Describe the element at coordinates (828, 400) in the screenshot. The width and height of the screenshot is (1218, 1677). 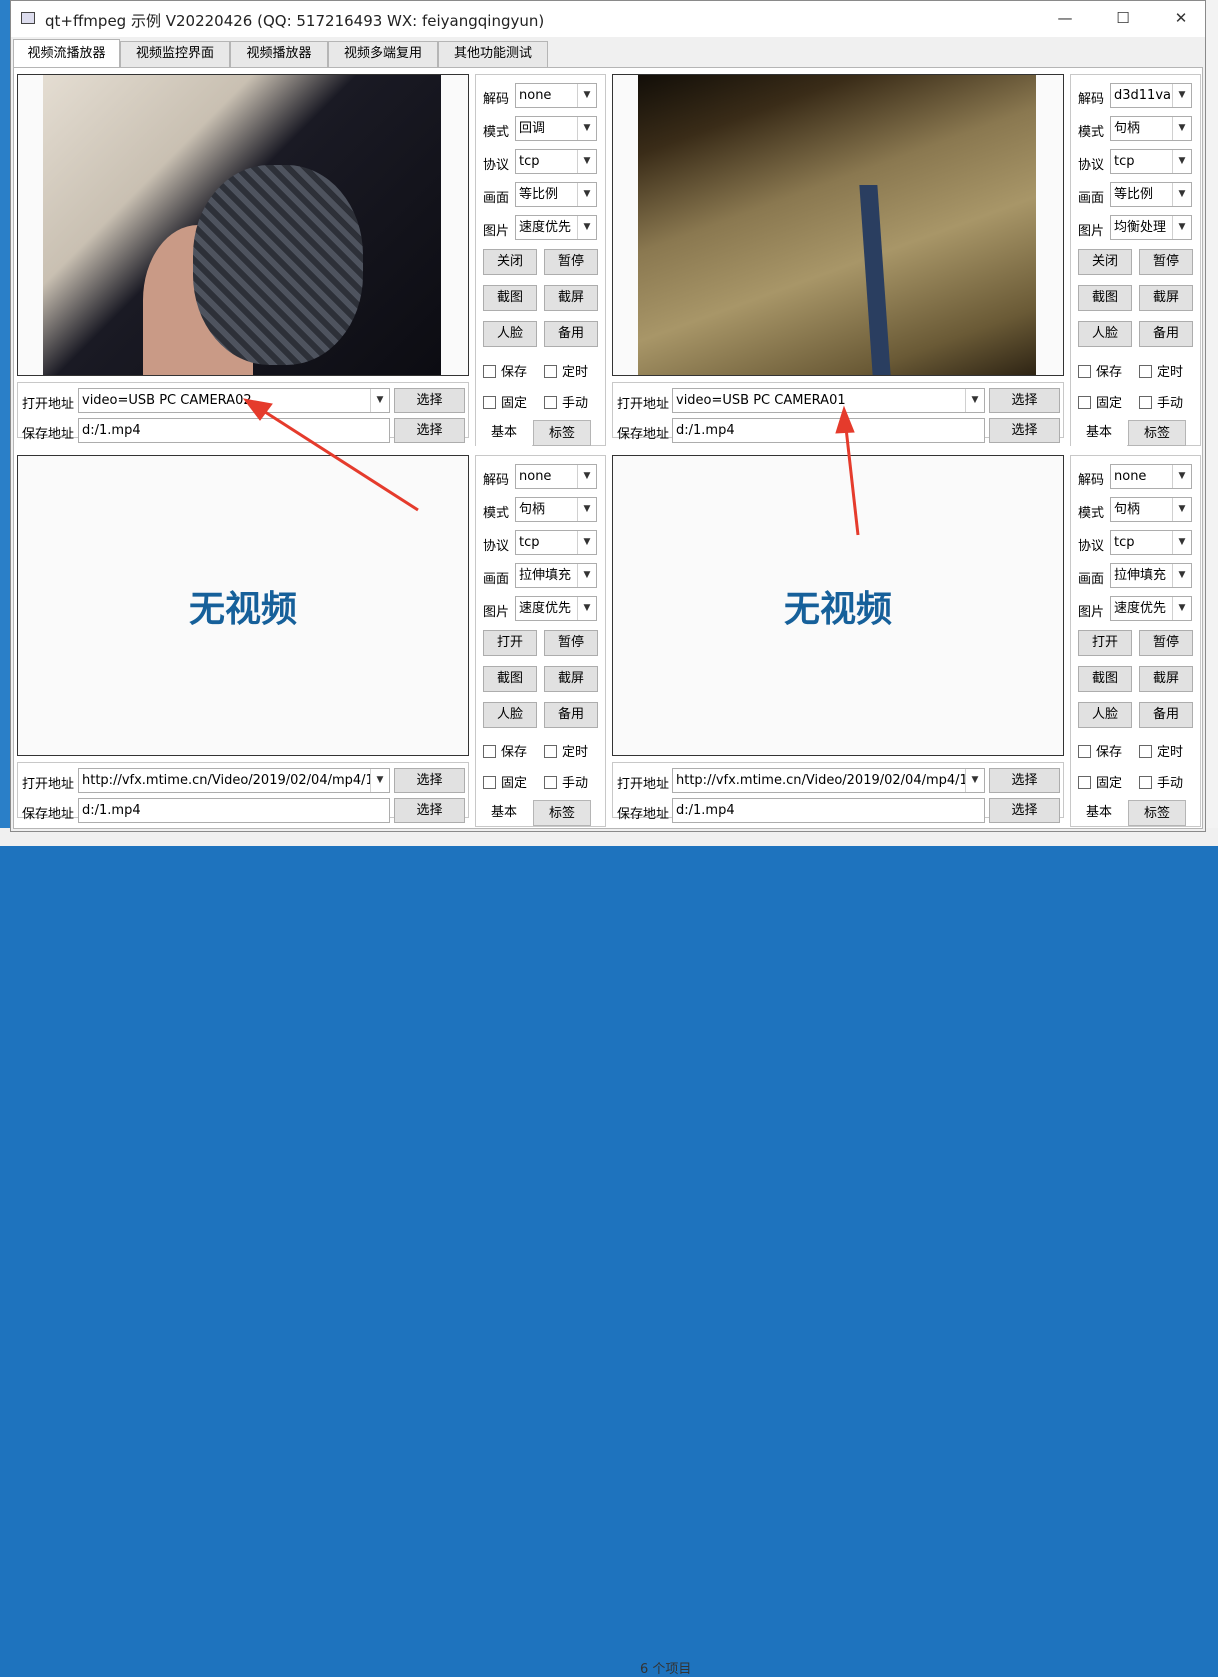
I see `open-address-combo: video=USB PC CAMERA01 ▼` at that location.